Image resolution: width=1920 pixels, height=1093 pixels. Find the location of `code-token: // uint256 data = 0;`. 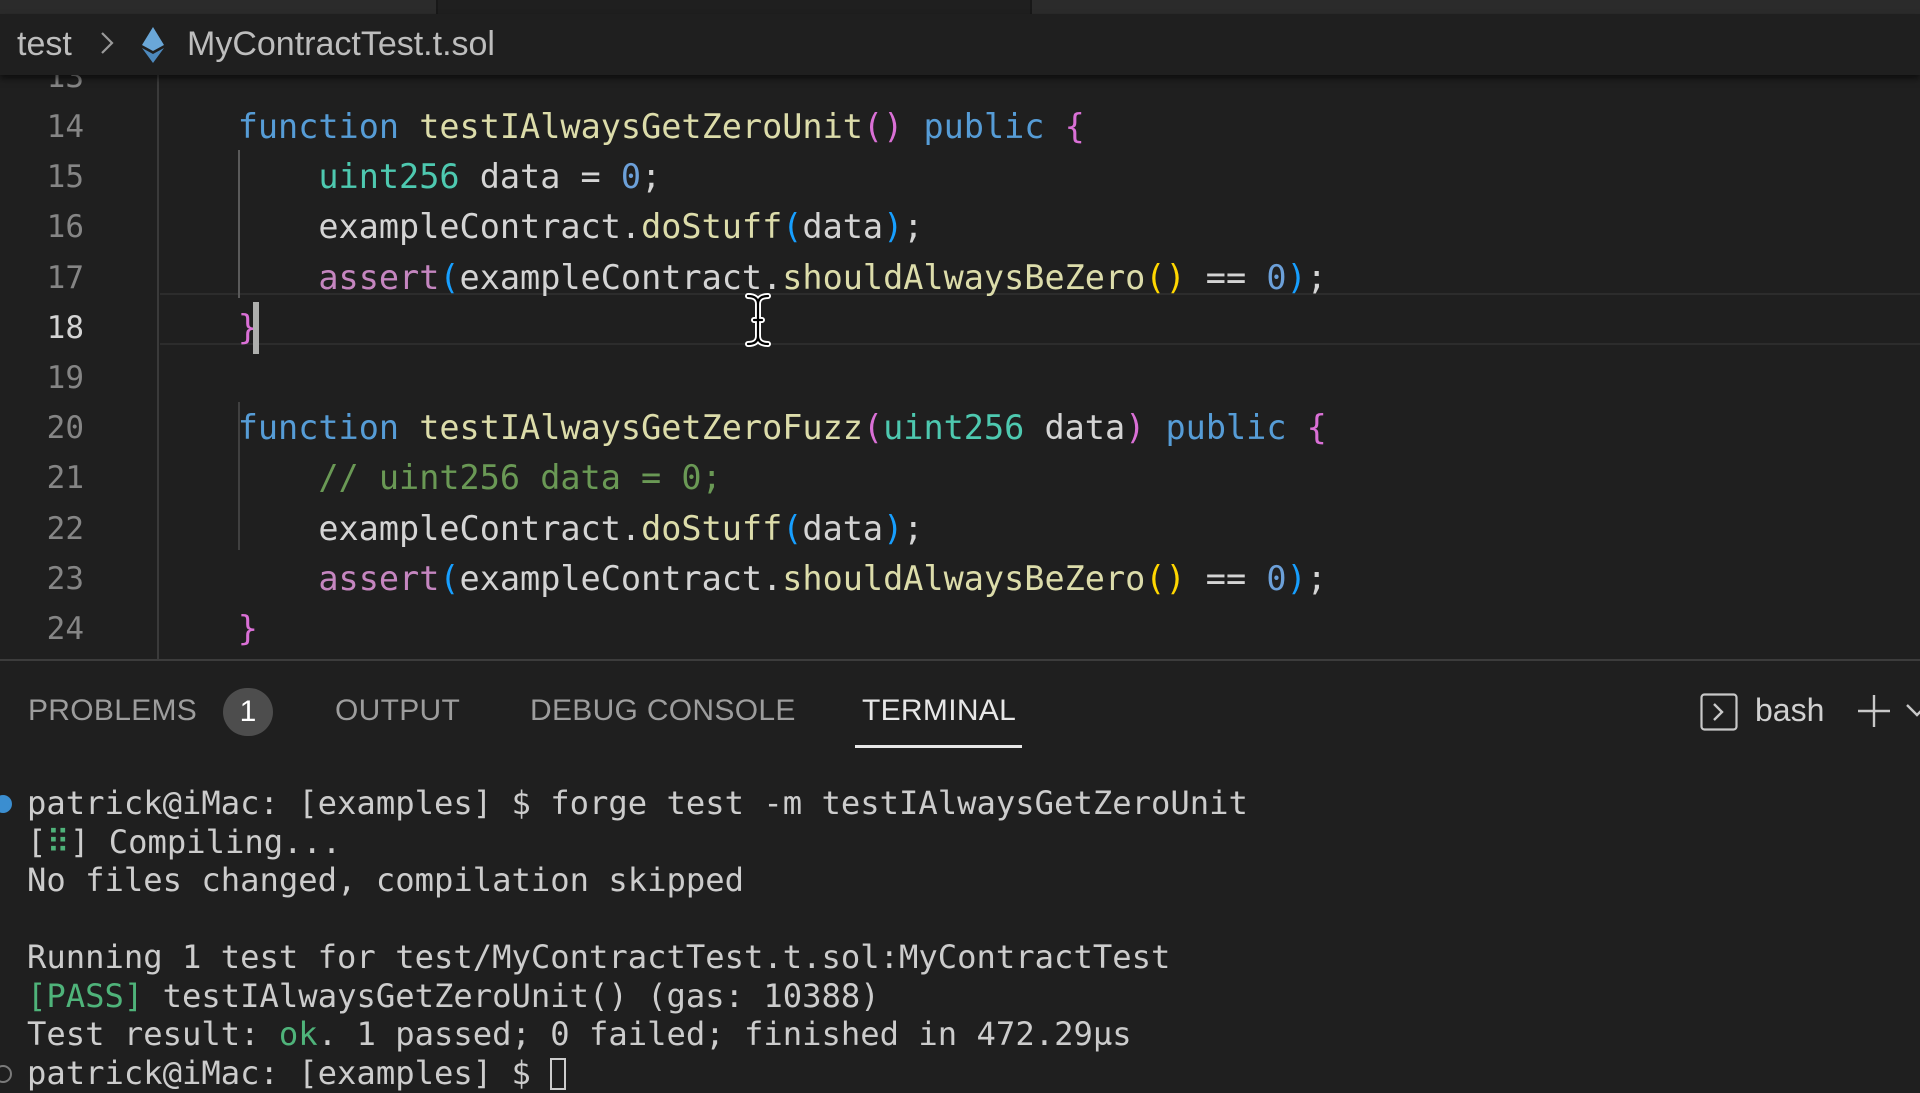

code-token: // uint256 data = 0; is located at coordinates (520, 478).